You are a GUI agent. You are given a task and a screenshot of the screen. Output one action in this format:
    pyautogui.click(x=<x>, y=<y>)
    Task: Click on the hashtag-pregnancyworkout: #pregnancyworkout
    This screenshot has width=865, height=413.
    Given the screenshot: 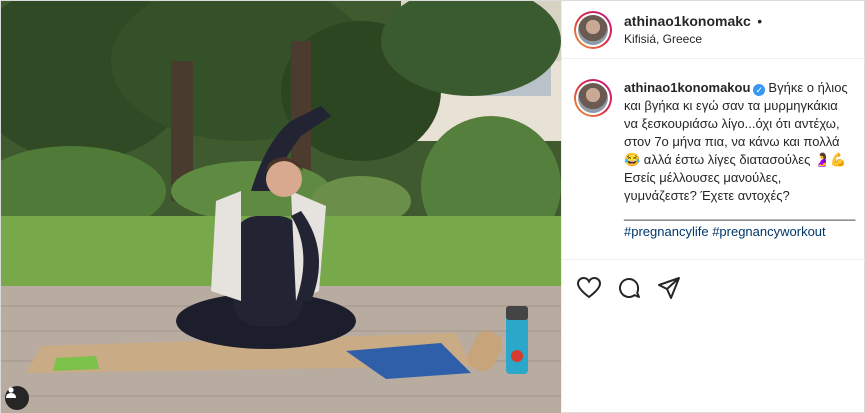 What is the action you would take?
    pyautogui.click(x=768, y=231)
    